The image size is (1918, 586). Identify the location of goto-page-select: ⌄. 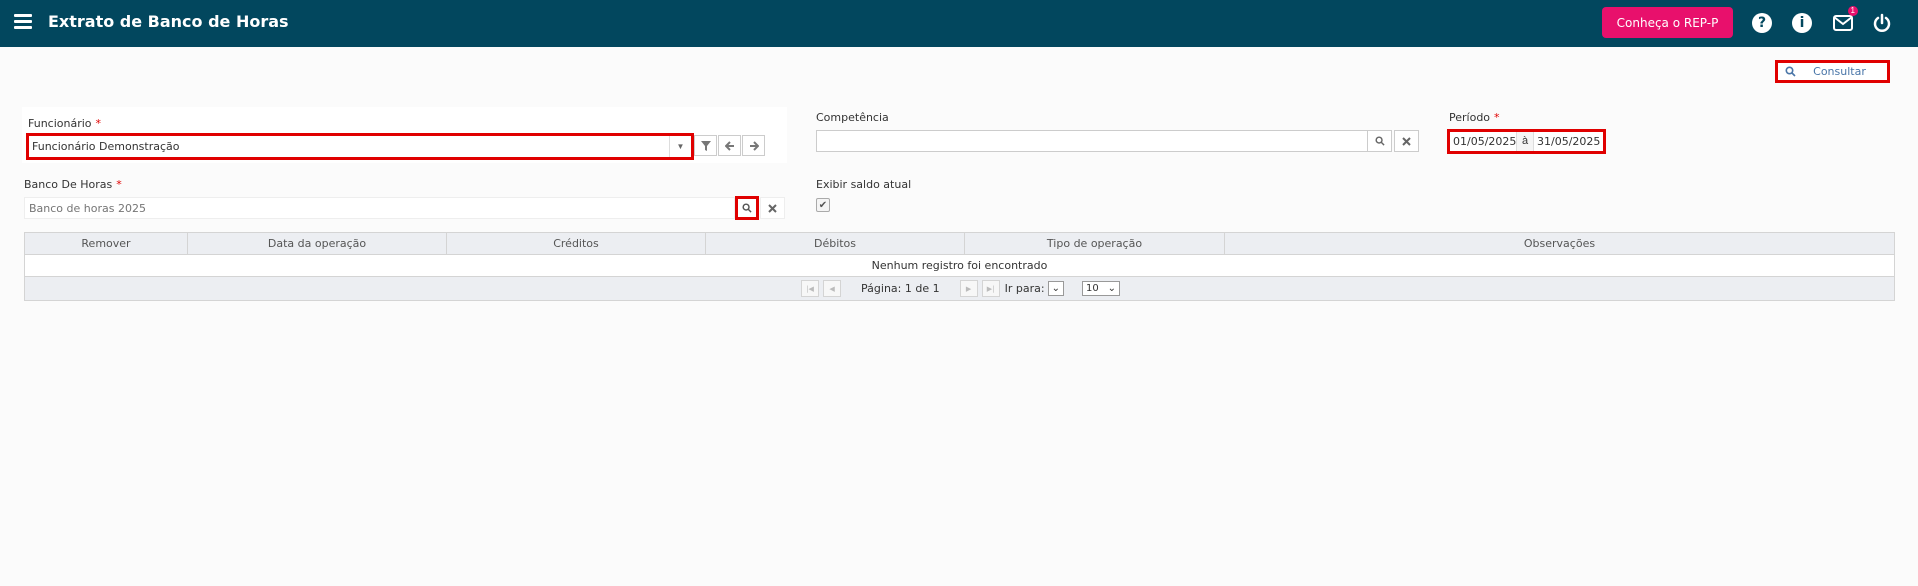
(1055, 288).